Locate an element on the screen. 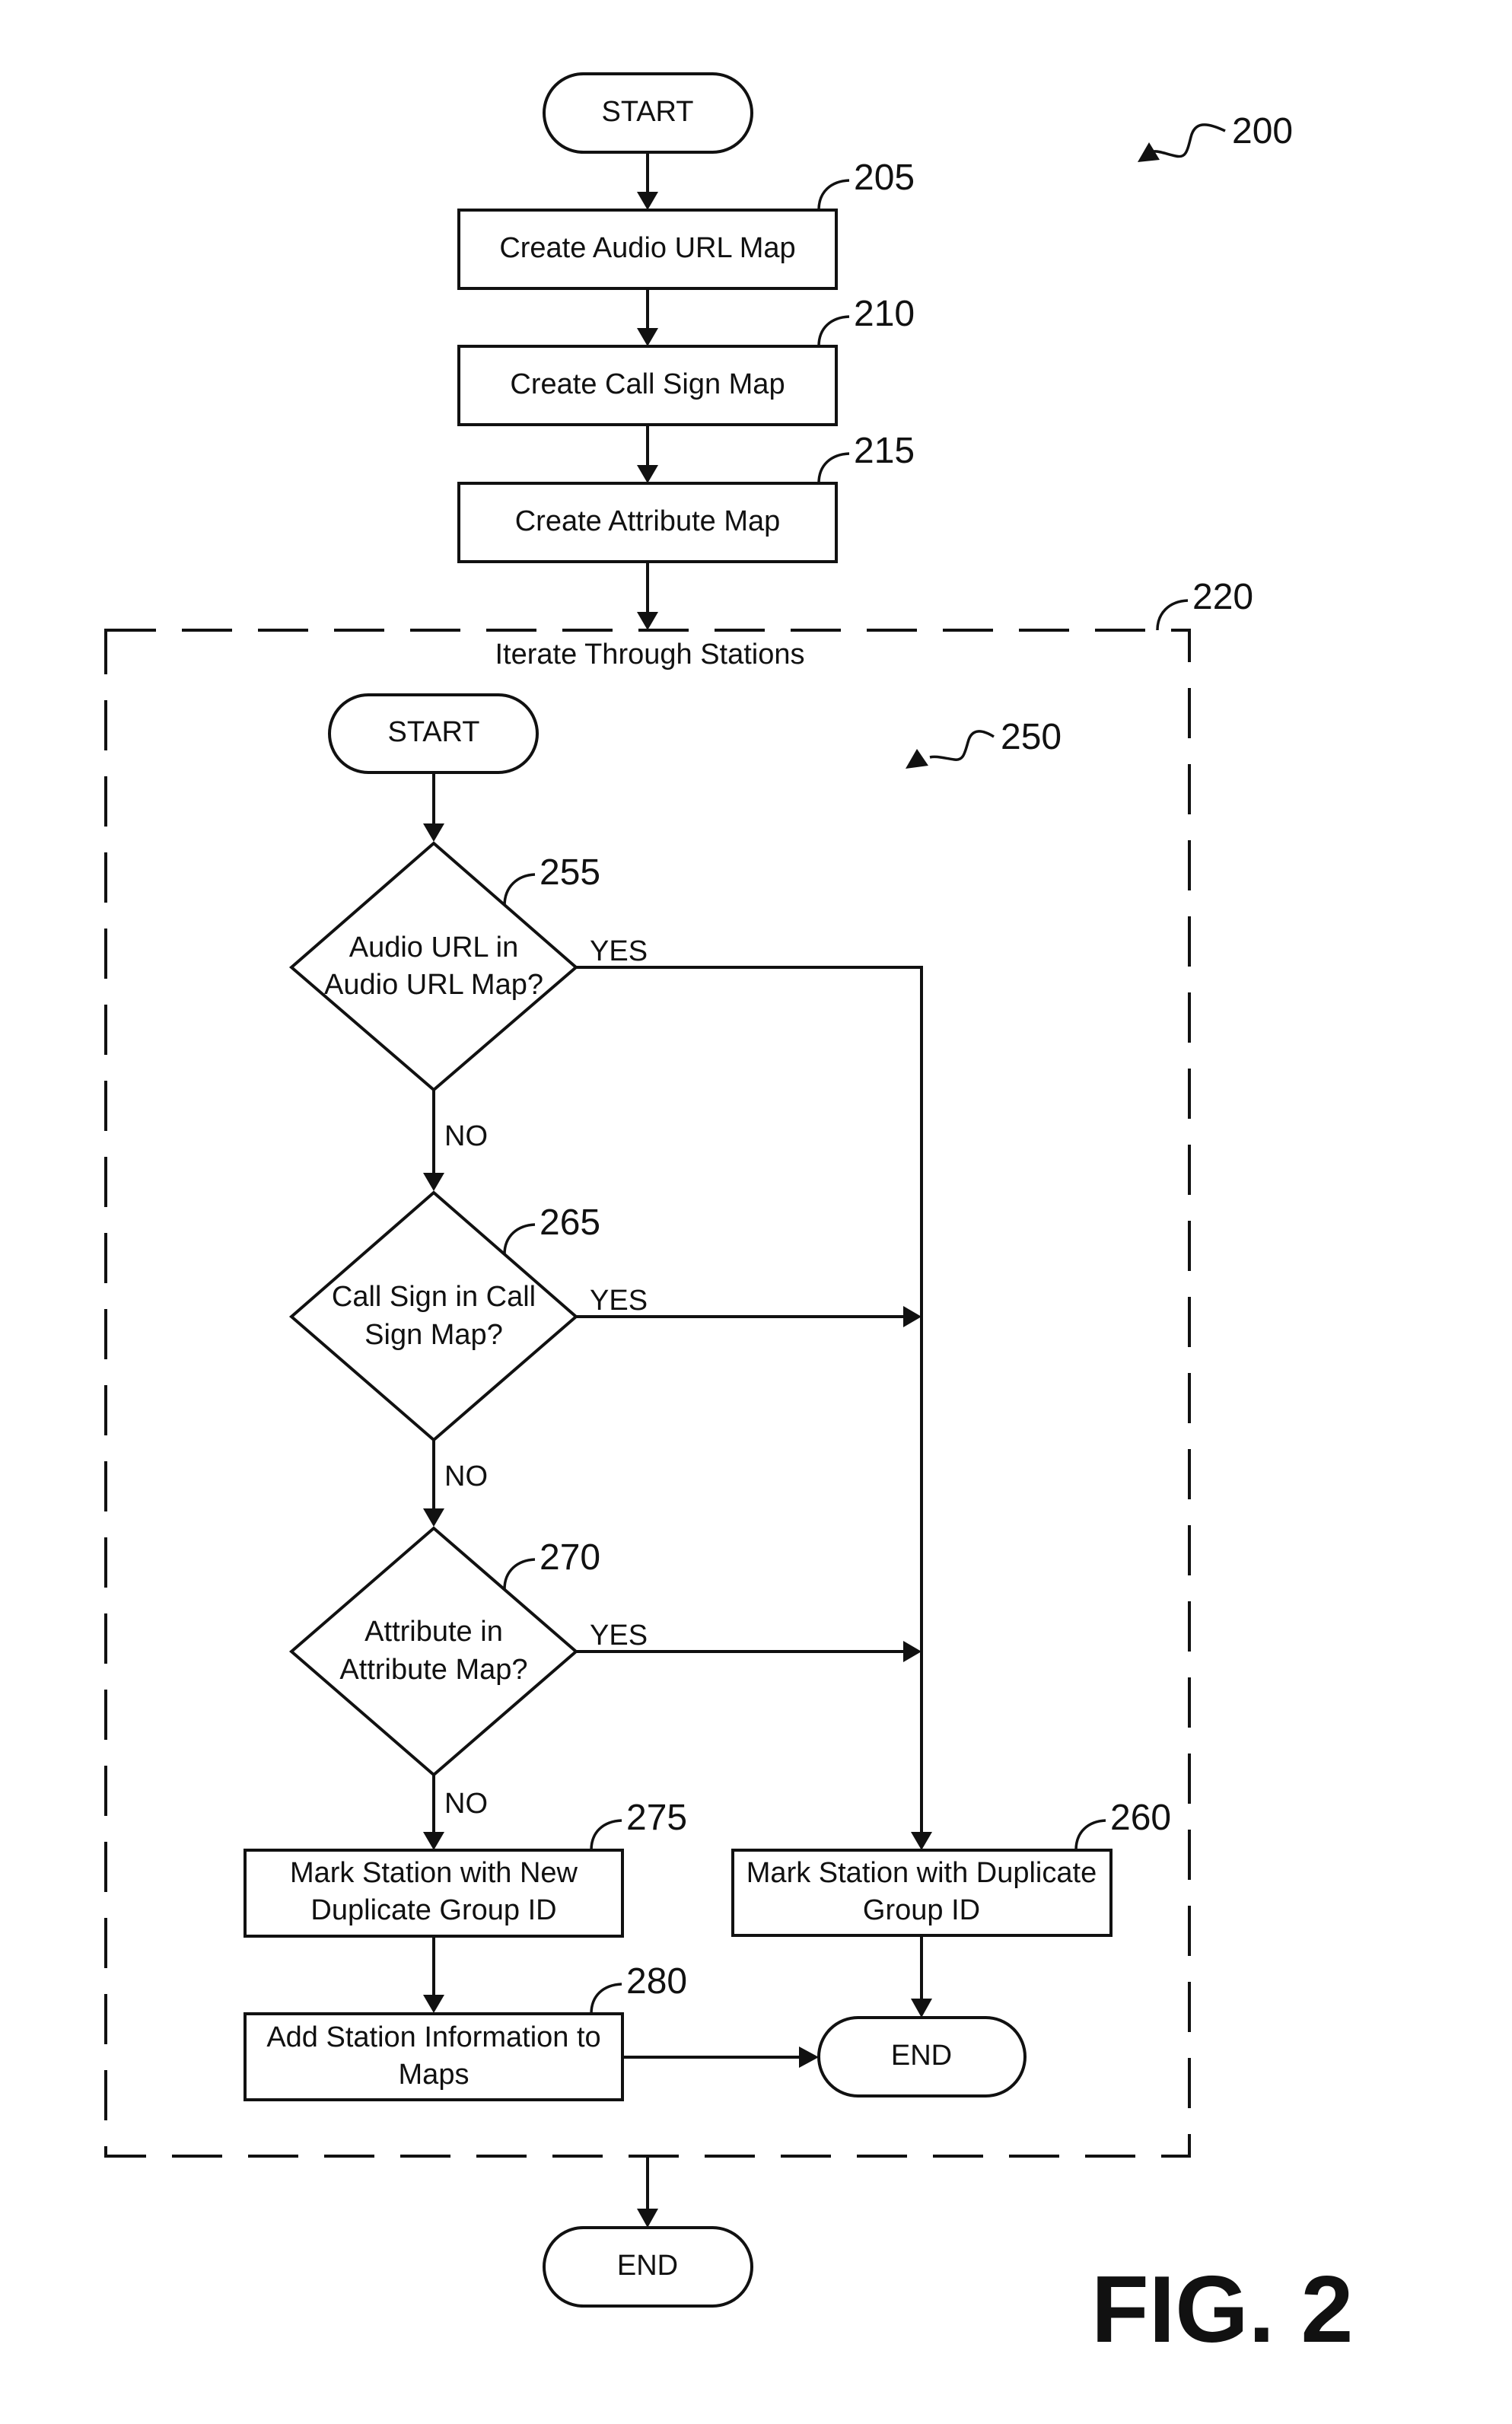 The height and width of the screenshot is (2424, 1512). decision-265-call-sign: Call Sign in Call Sign Map? is located at coordinates (433, 1316).